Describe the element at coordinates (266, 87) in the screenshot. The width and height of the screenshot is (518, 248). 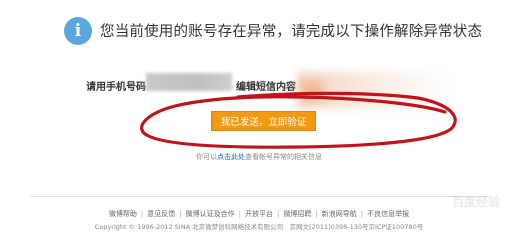
I see `sms-content-label: 编辑短信内容` at that location.